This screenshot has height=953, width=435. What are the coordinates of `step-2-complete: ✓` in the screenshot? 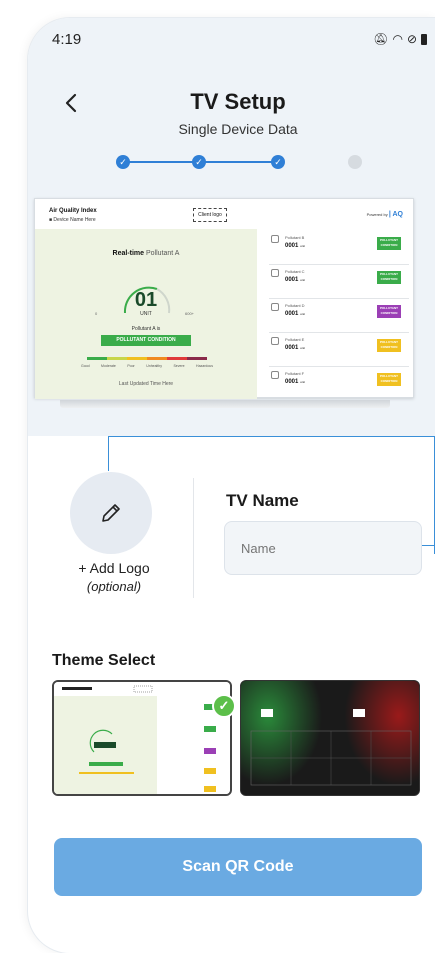 It's located at (199, 162).